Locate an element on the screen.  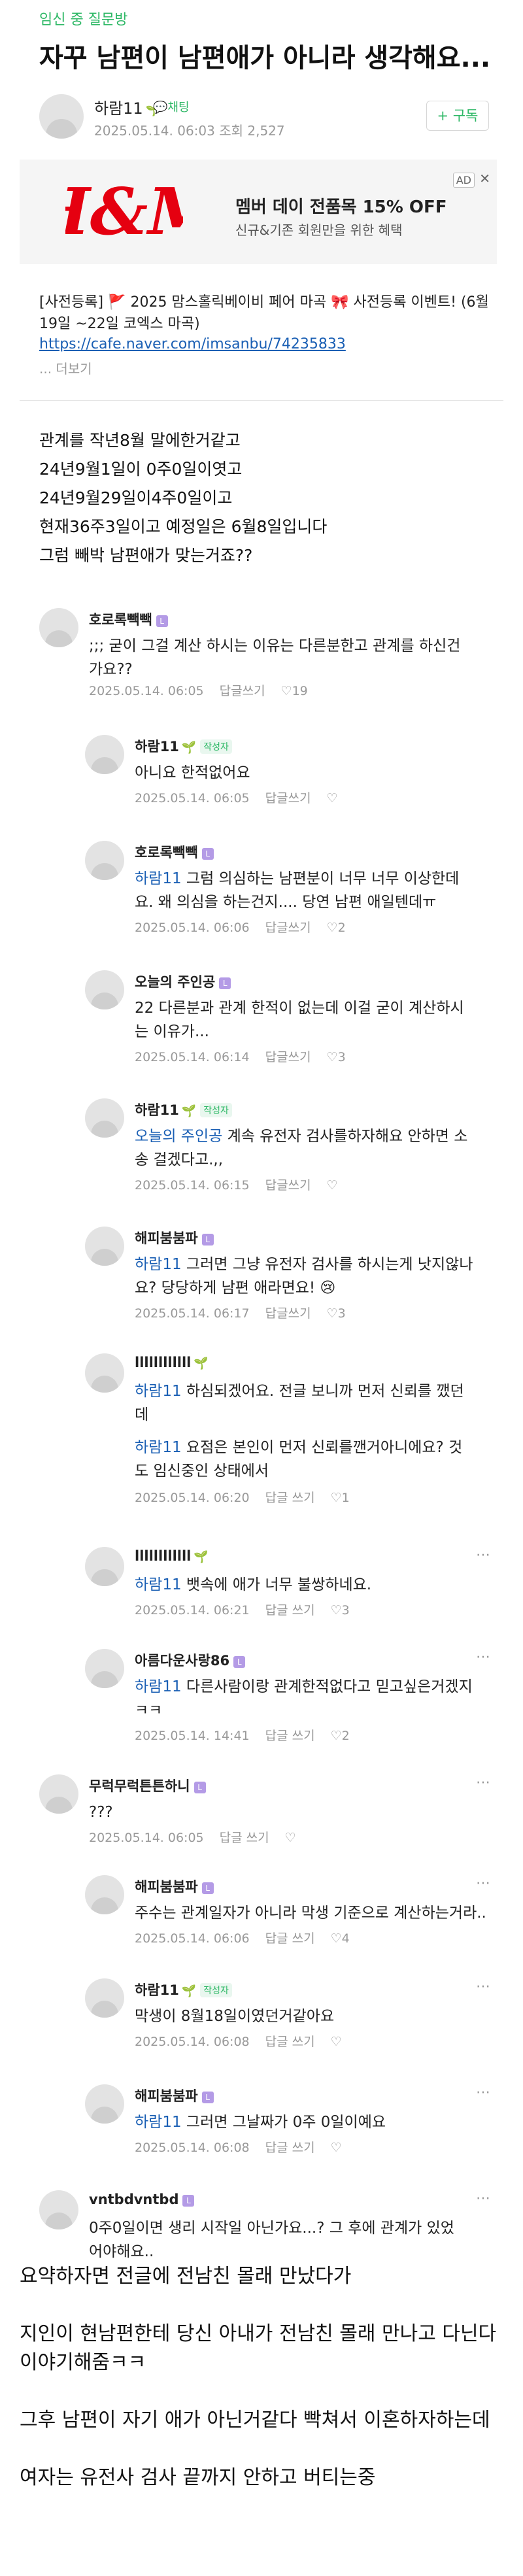
commenter-name-text: 아름다운사랑86 is located at coordinates (182, 1661).